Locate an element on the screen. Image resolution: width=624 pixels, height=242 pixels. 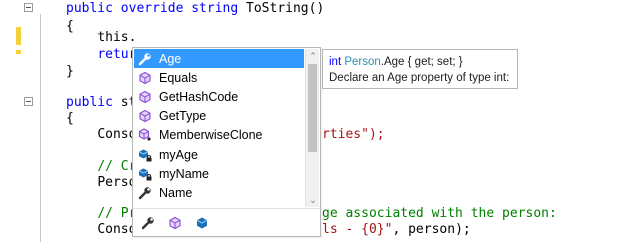
completion-item-equals: Equals is located at coordinates (219, 77).